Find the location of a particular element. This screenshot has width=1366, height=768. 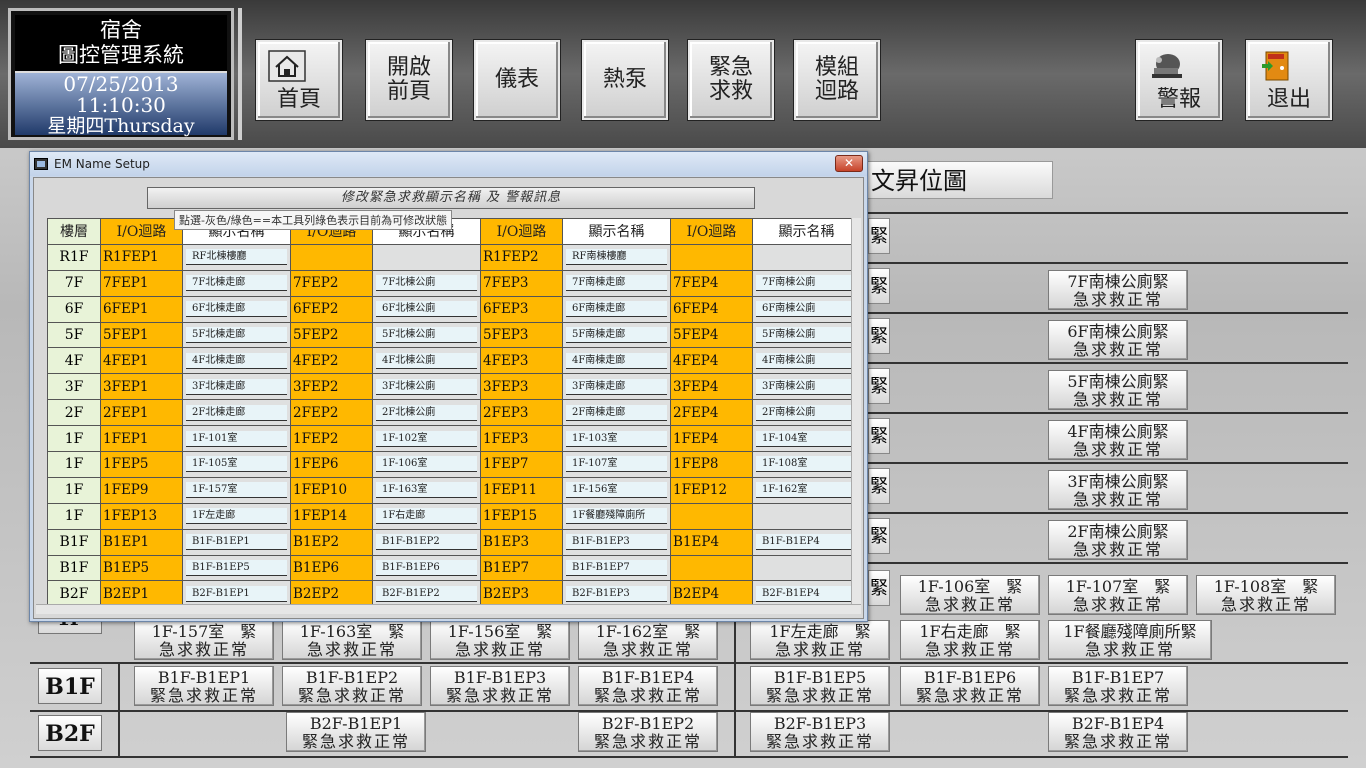

io-loop-cell: 1FEP4 is located at coordinates (711, 439).